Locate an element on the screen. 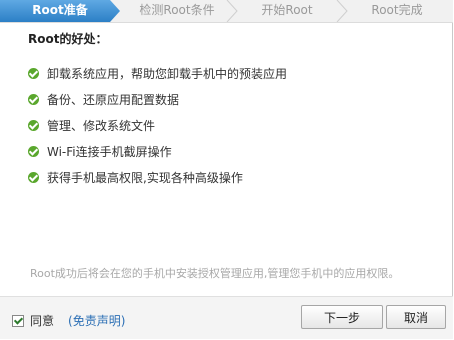  list-item: 获得手机最高权限,实现各种高级操作 is located at coordinates (157, 177).